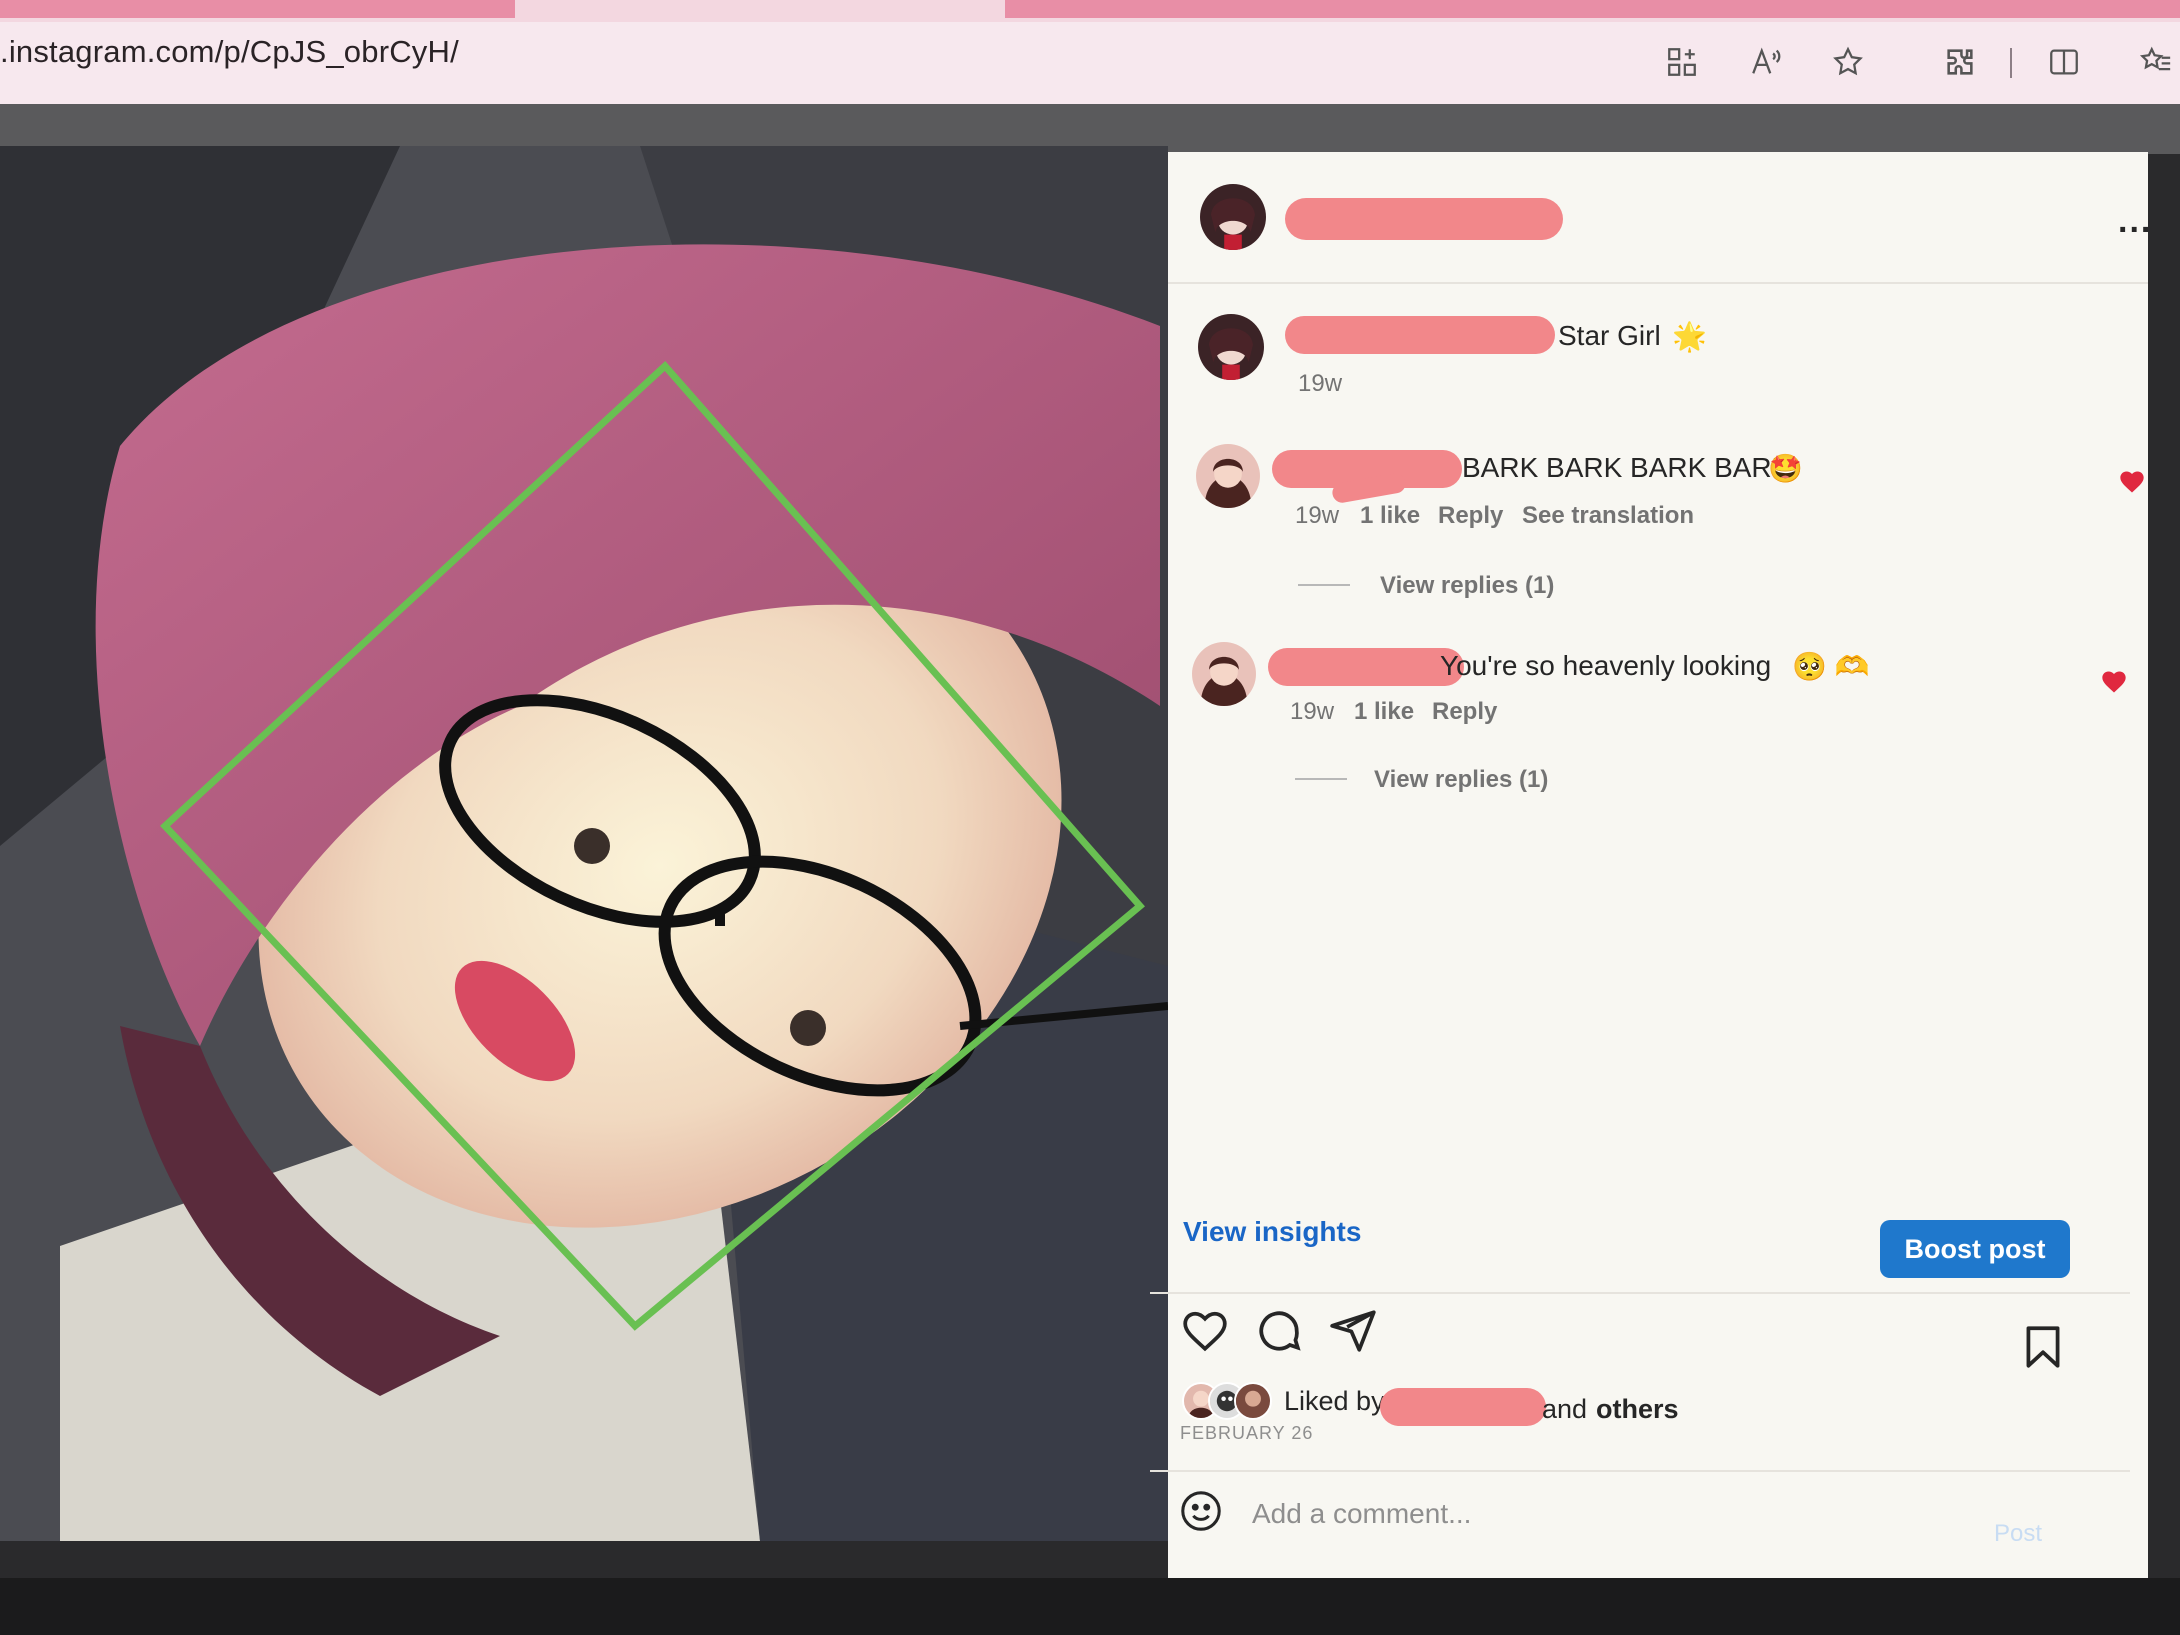  I want to click on liked-by-and: and, so click(1565, 1409).